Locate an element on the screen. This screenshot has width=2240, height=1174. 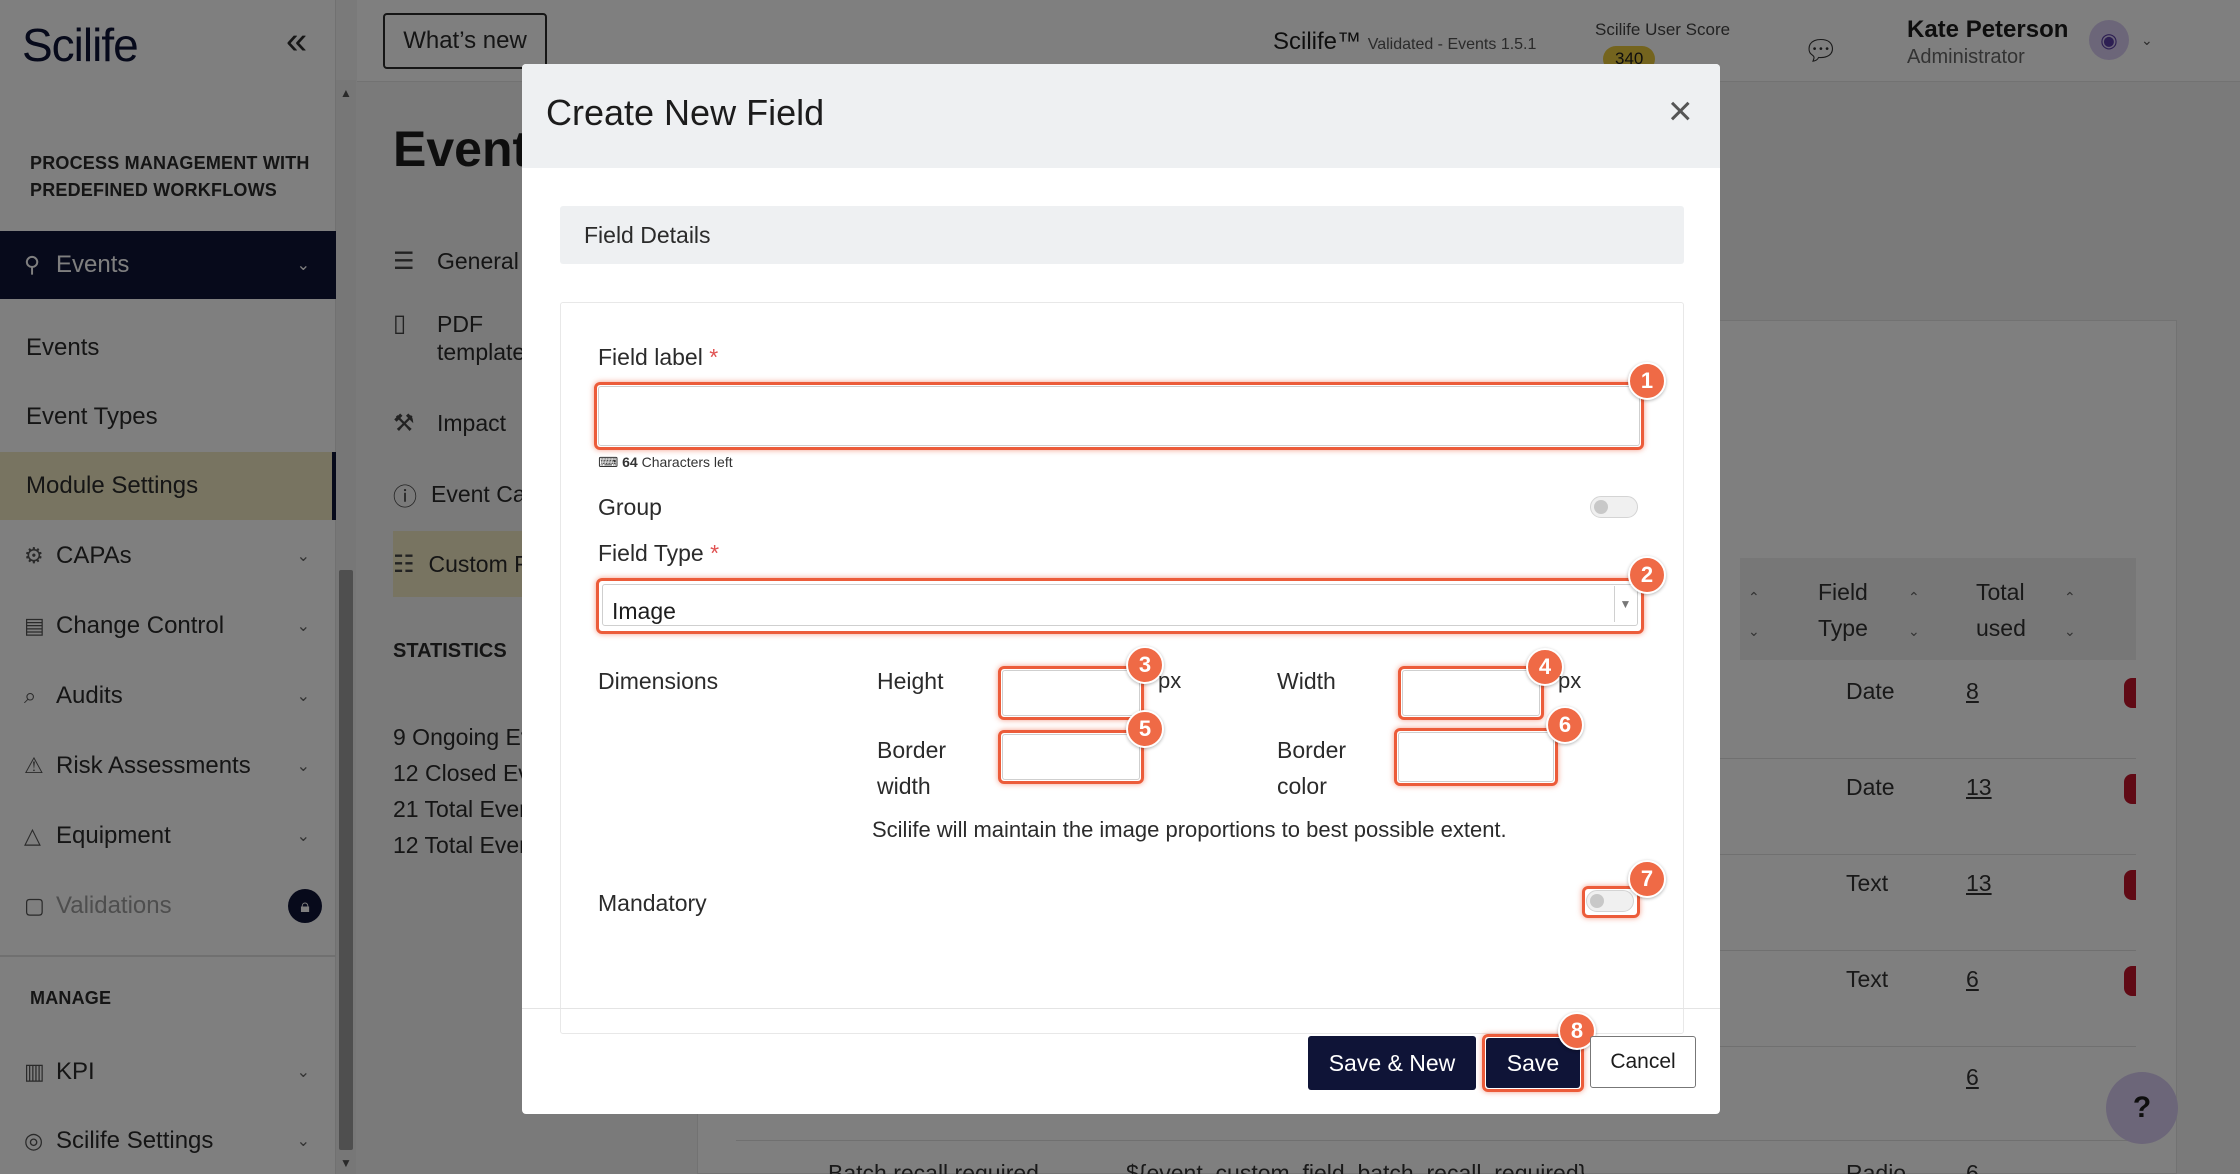
toggle-knob is located at coordinates (1601, 507).